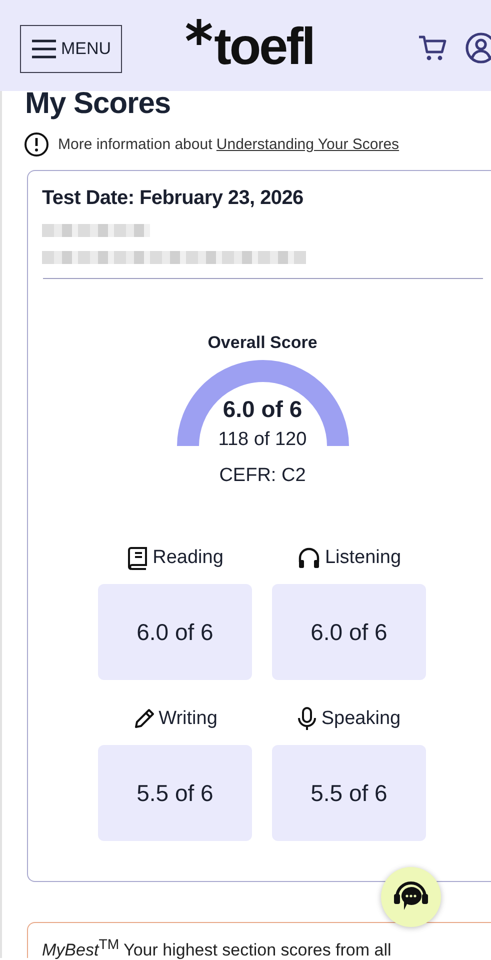 Image resolution: width=491 pixels, height=960 pixels. I want to click on menu-button: MENU, so click(71, 49).